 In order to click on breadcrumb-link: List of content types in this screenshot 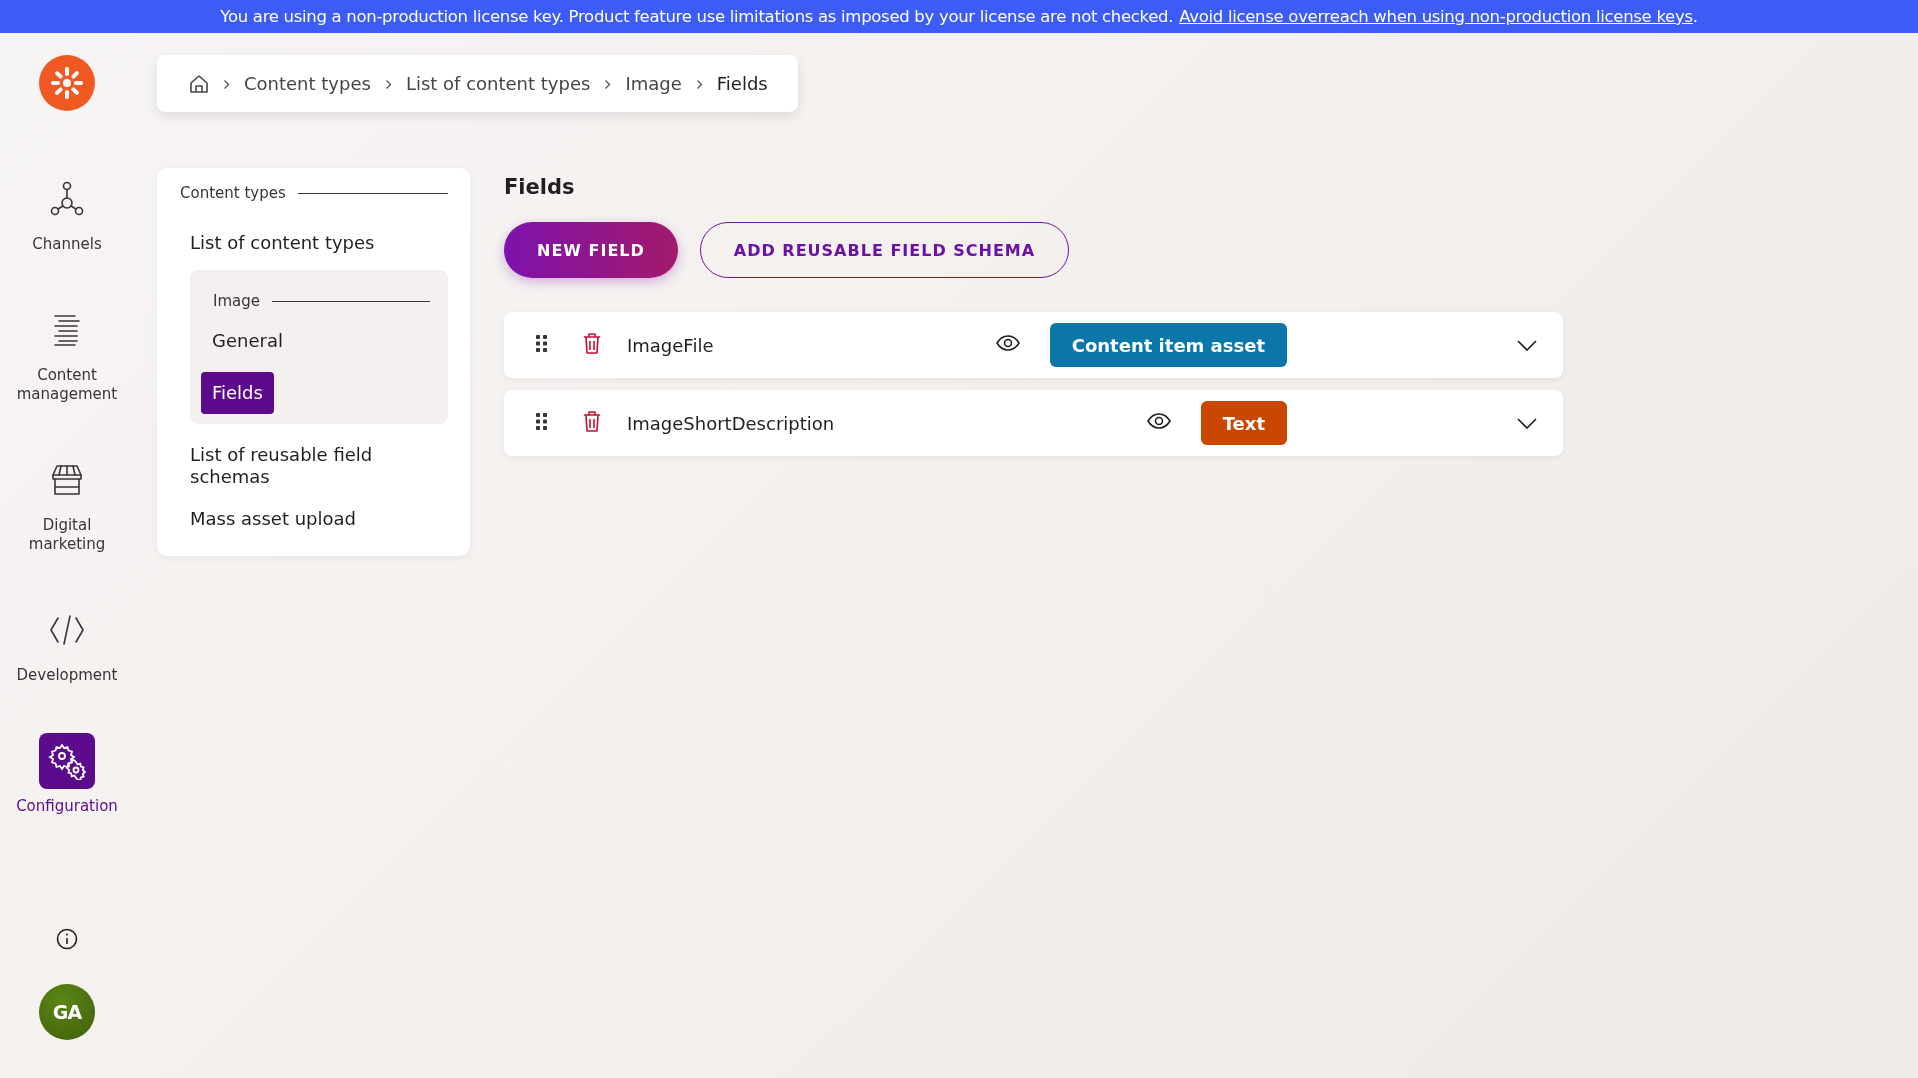, I will do `click(498, 83)`.